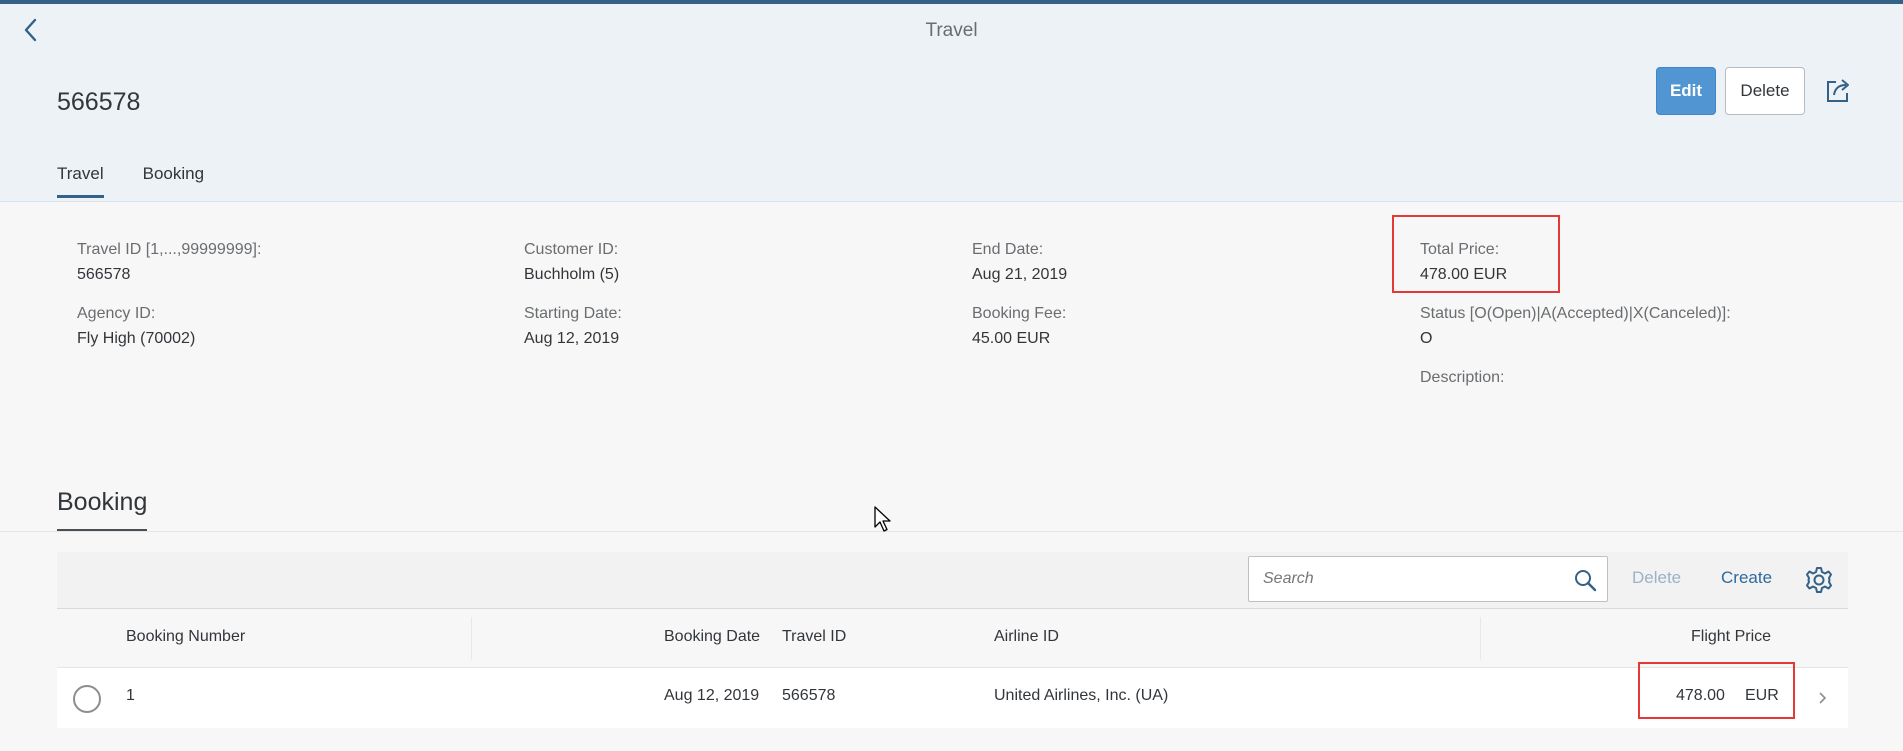 The height and width of the screenshot is (751, 1903). What do you see at coordinates (1019, 313) in the screenshot?
I see `booking-fee-label: Booking Fee:` at bounding box center [1019, 313].